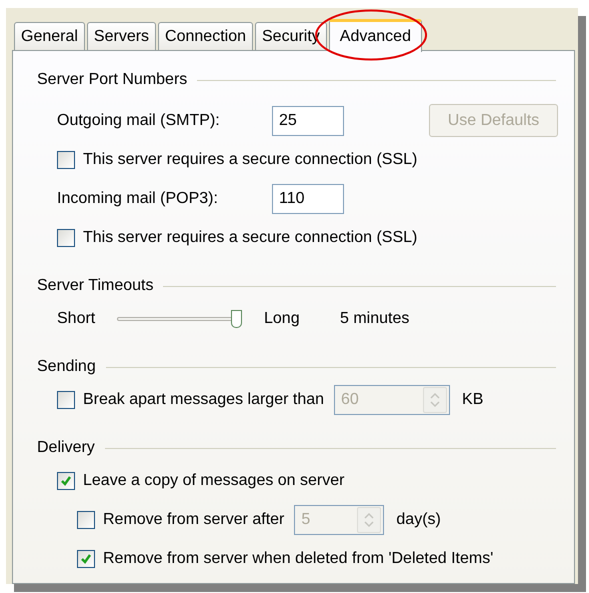  What do you see at coordinates (473, 400) in the screenshot?
I see `unit-label: KB` at bounding box center [473, 400].